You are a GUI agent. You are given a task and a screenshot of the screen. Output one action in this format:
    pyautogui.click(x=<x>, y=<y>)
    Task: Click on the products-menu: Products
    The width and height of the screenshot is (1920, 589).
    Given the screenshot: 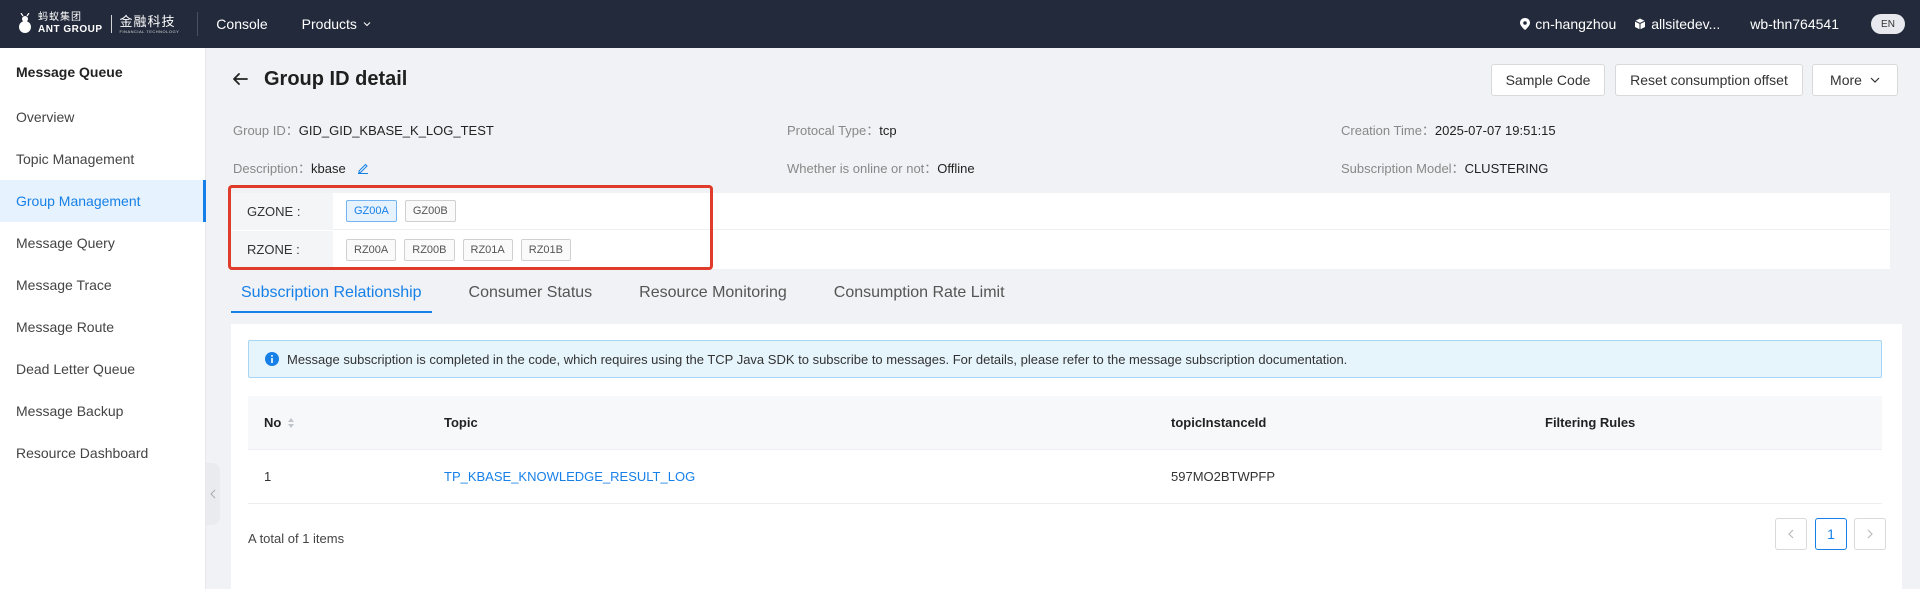 What is the action you would take?
    pyautogui.click(x=336, y=24)
    